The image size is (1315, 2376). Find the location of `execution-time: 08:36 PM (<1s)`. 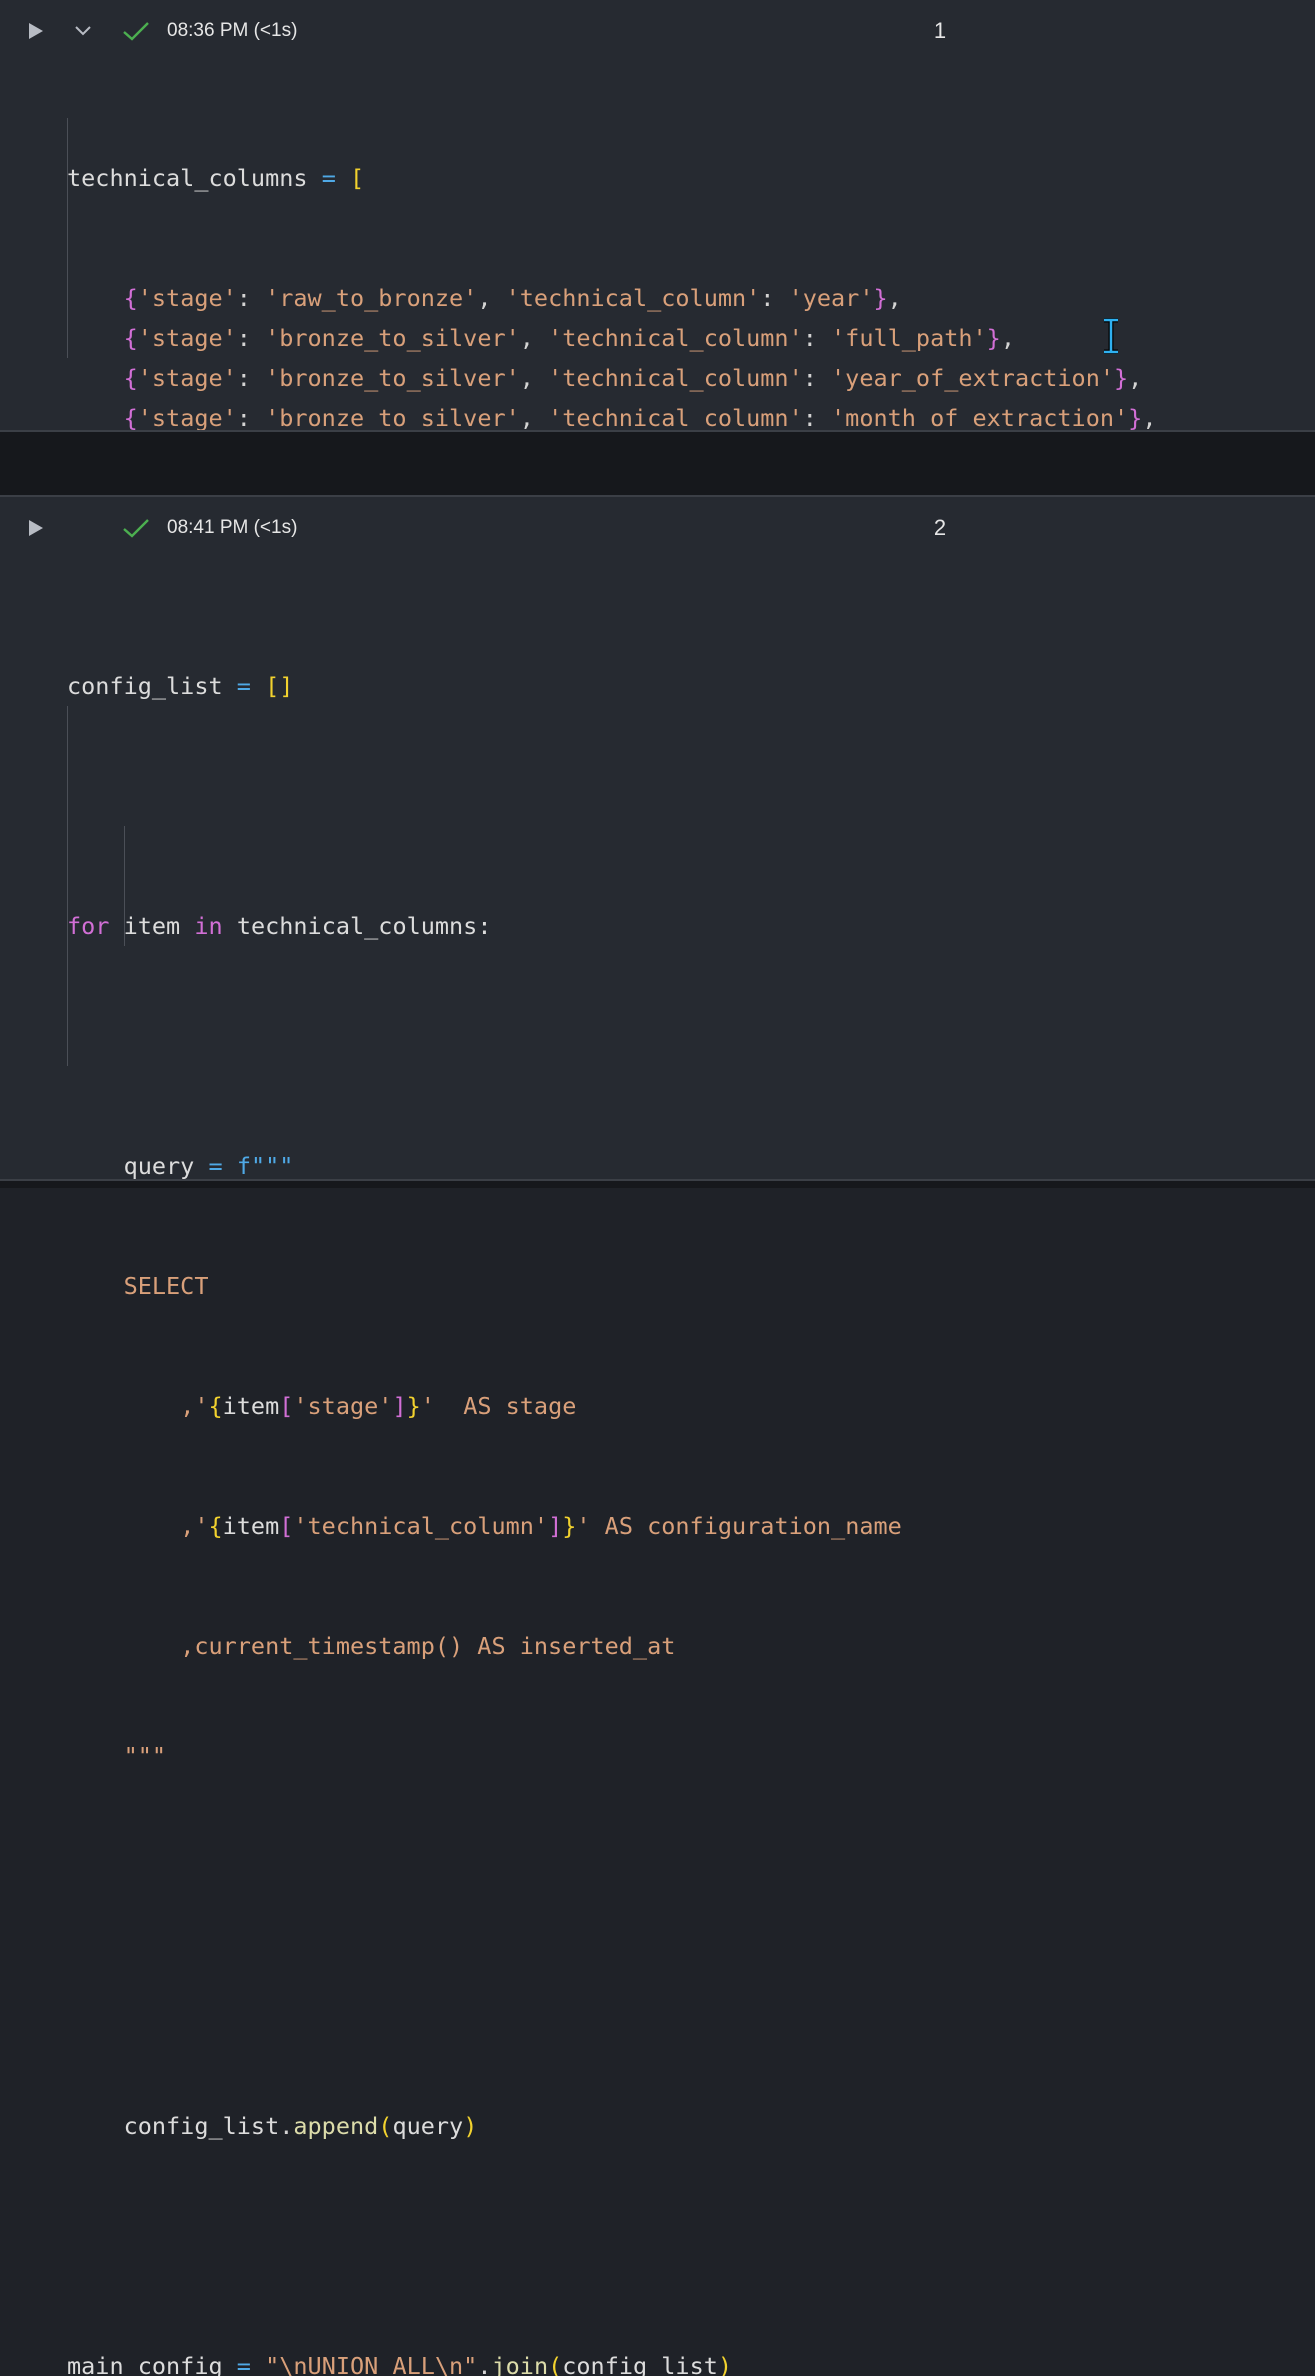

execution-time: 08:36 PM (<1s) is located at coordinates (232, 30).